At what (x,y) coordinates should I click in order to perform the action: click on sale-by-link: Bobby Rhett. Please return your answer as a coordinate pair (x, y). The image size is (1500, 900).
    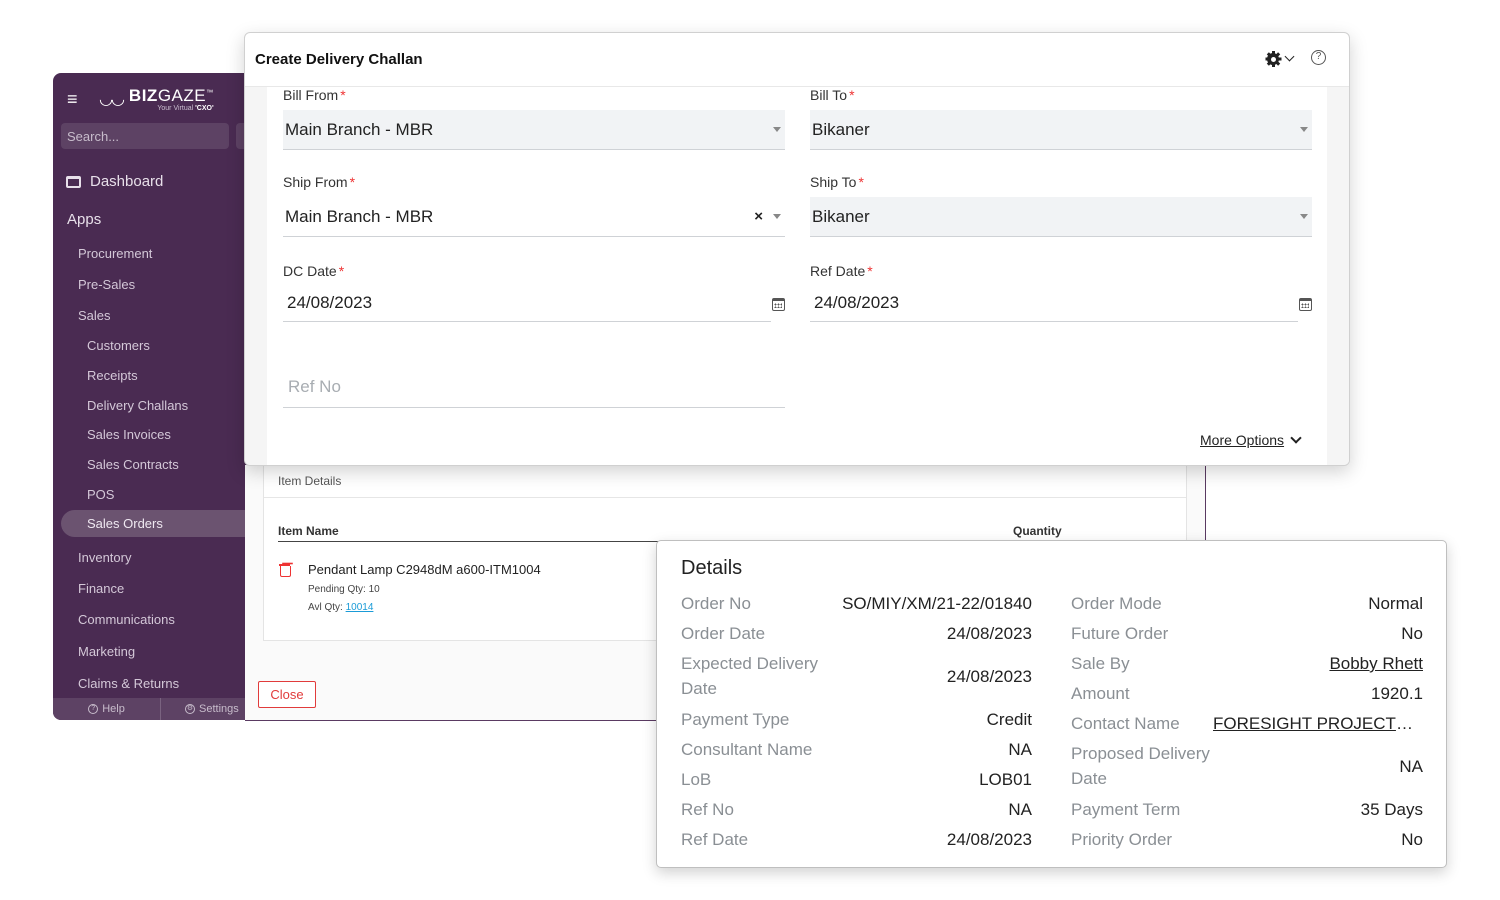
    Looking at the image, I should click on (1376, 663).